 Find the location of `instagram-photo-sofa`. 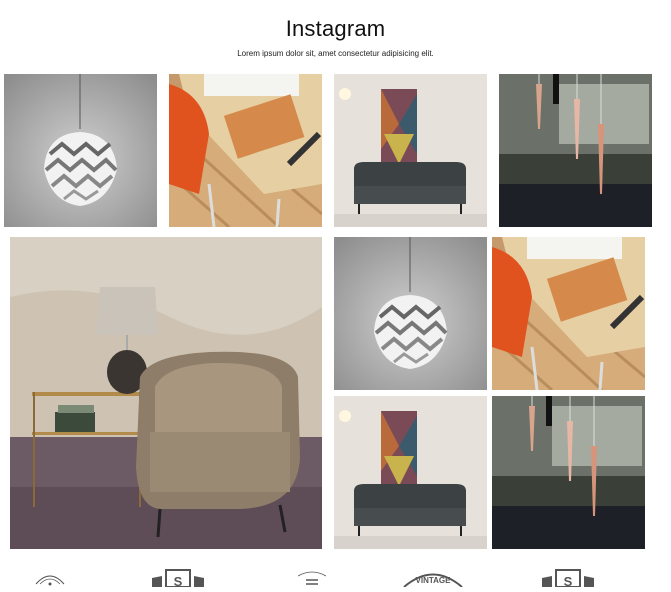

instagram-photo-sofa is located at coordinates (410, 150).